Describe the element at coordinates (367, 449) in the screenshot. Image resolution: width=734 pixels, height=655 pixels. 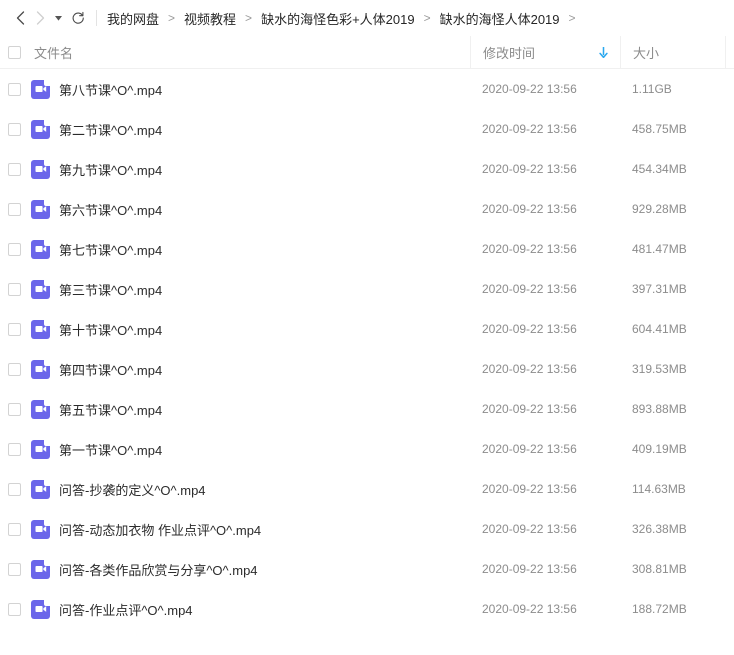
I see `table-row: 第一节课^O^.mp4 2020-09-22 13:56 409.19MB` at that location.